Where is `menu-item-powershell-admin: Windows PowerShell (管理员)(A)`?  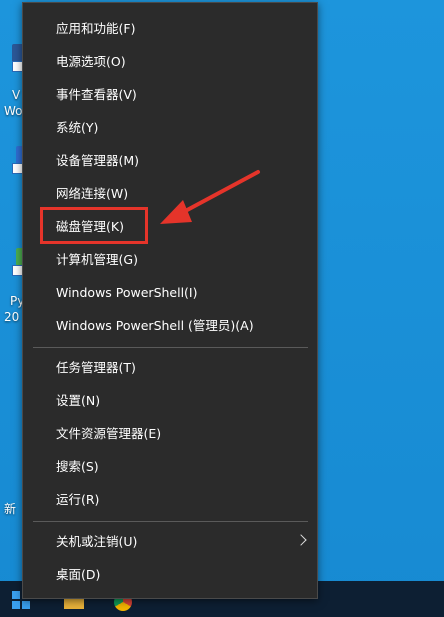 menu-item-powershell-admin: Windows PowerShell (管理员)(A) is located at coordinates (170, 326).